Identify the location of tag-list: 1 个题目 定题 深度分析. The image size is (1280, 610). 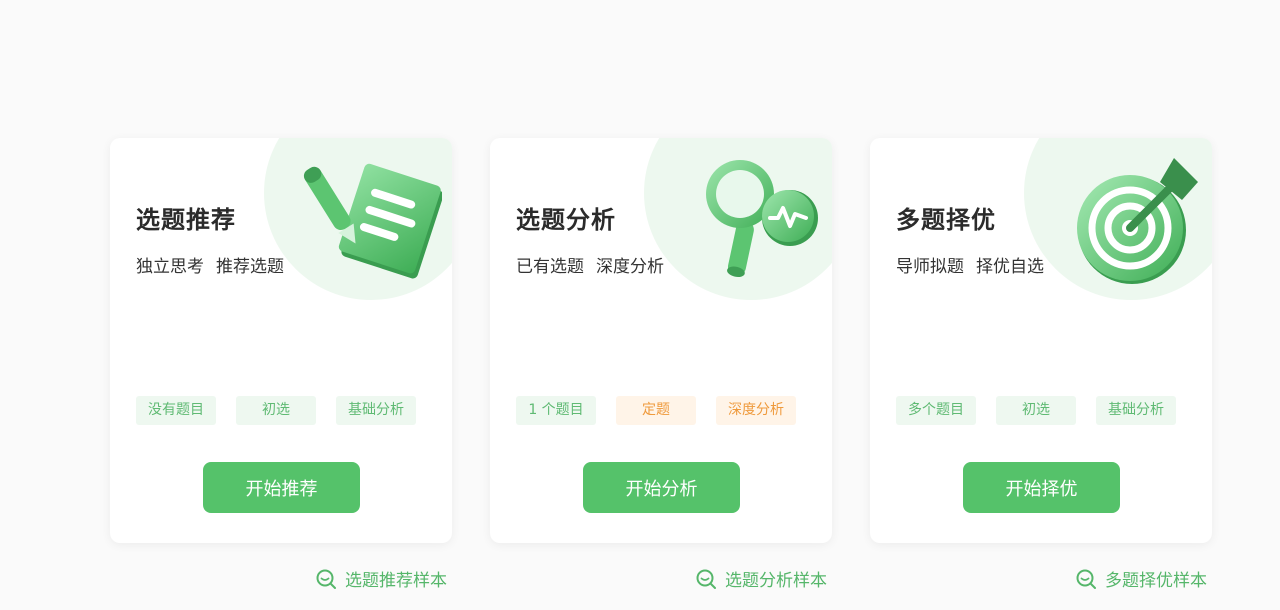
(656, 410).